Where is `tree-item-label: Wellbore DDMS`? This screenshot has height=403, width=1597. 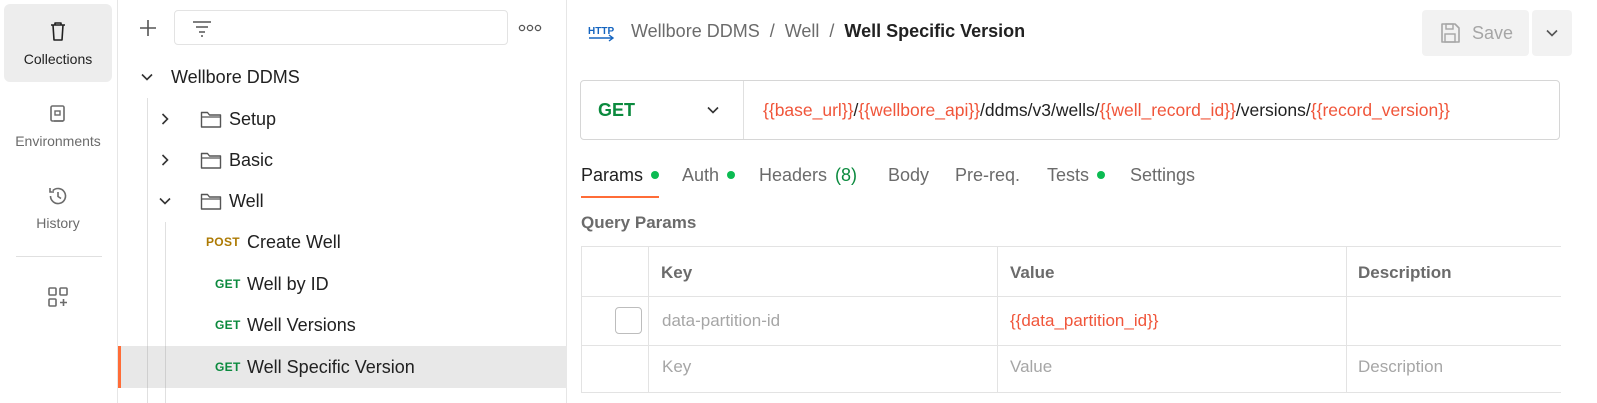
tree-item-label: Wellbore DDMS is located at coordinates (235, 76).